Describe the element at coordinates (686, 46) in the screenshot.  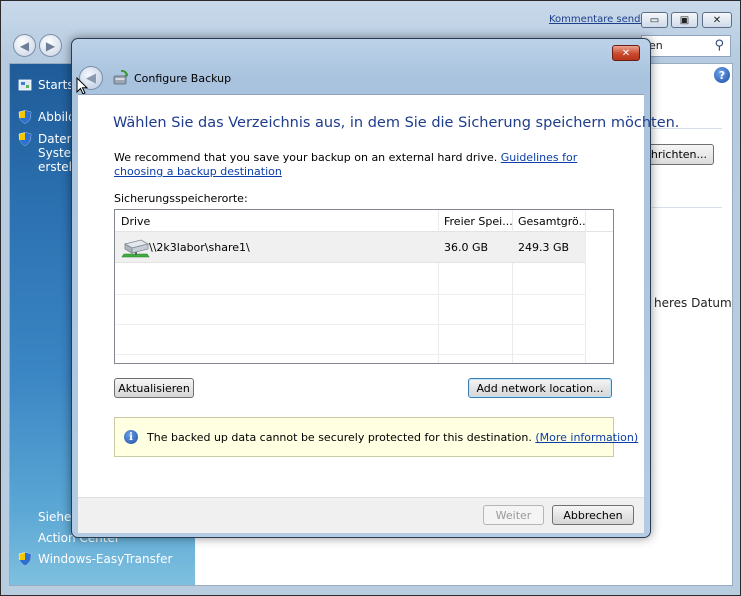
I see `search-input: en ⚲` at that location.